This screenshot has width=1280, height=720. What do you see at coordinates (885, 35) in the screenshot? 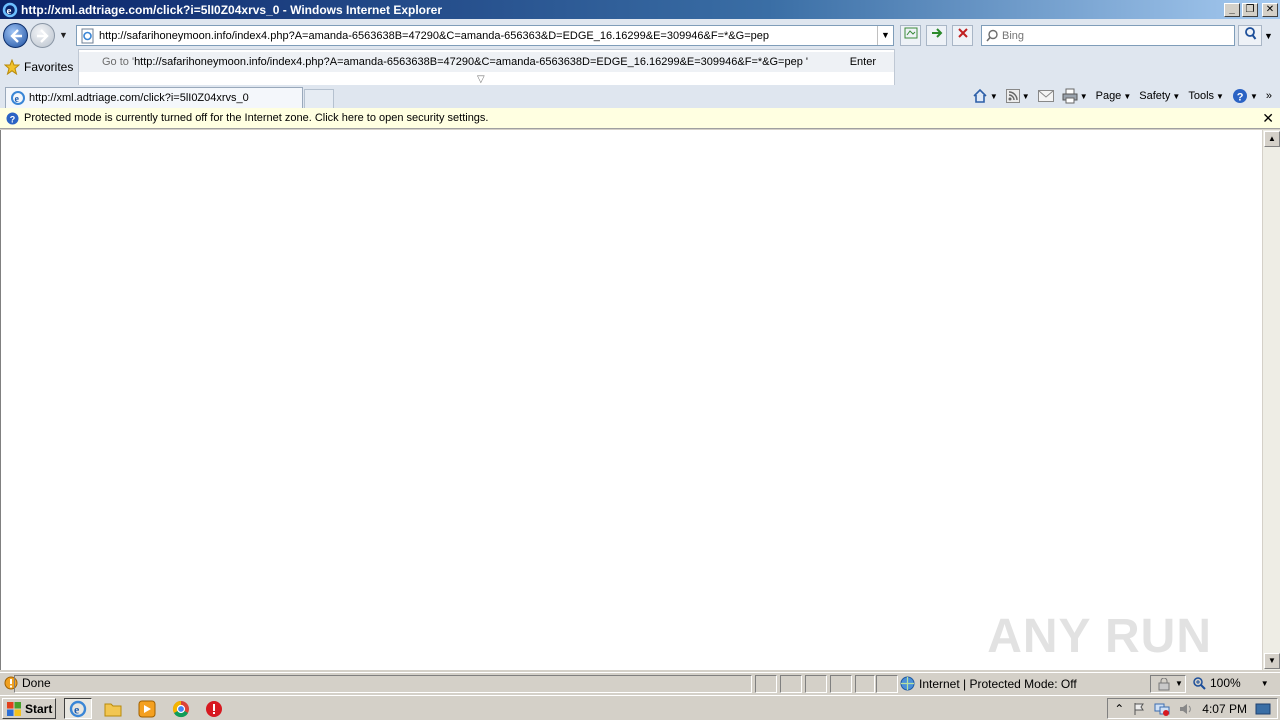
I see `address-dropdown-icon: ▼` at bounding box center [885, 35].